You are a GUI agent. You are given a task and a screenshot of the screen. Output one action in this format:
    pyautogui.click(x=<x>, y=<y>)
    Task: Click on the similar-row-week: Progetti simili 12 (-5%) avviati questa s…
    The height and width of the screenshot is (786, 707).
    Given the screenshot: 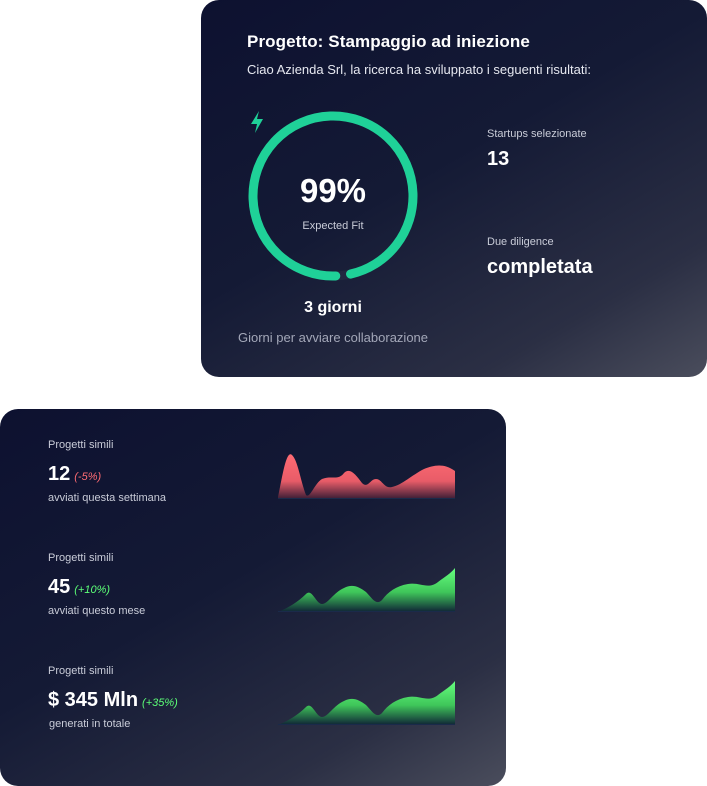 What is the action you would take?
    pyautogui.click(x=258, y=489)
    